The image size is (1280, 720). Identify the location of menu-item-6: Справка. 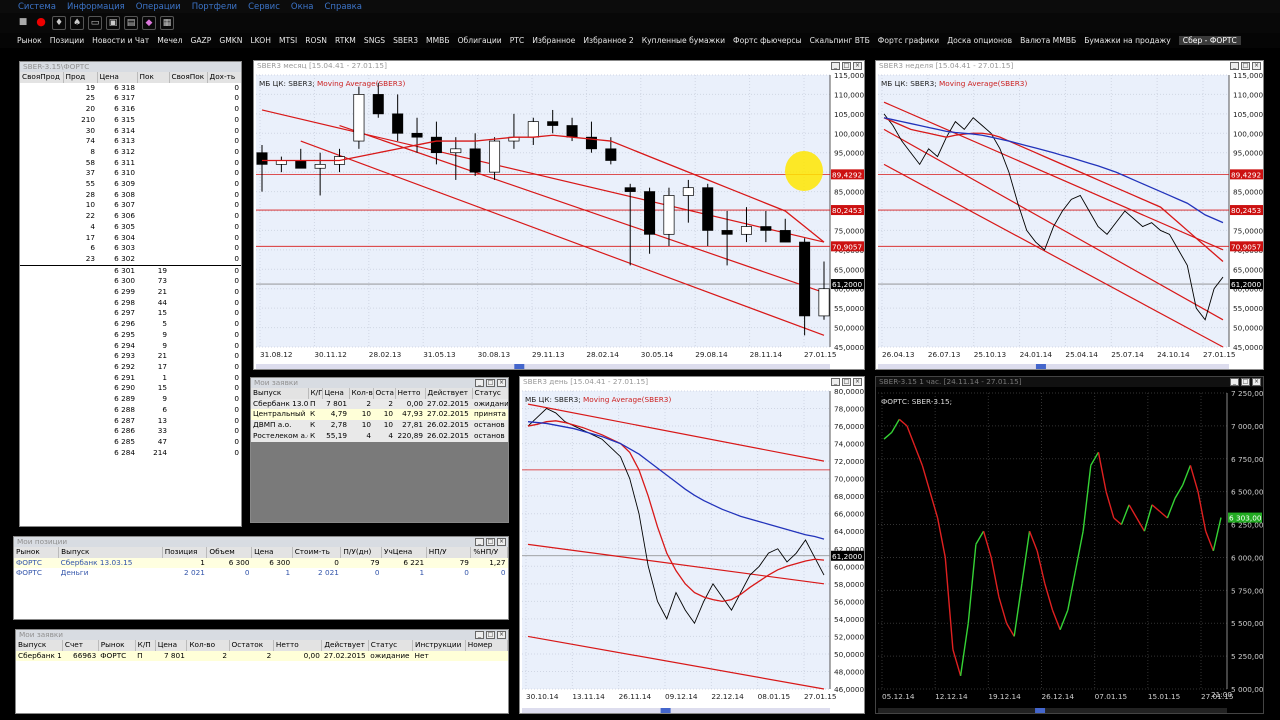
(342, 7).